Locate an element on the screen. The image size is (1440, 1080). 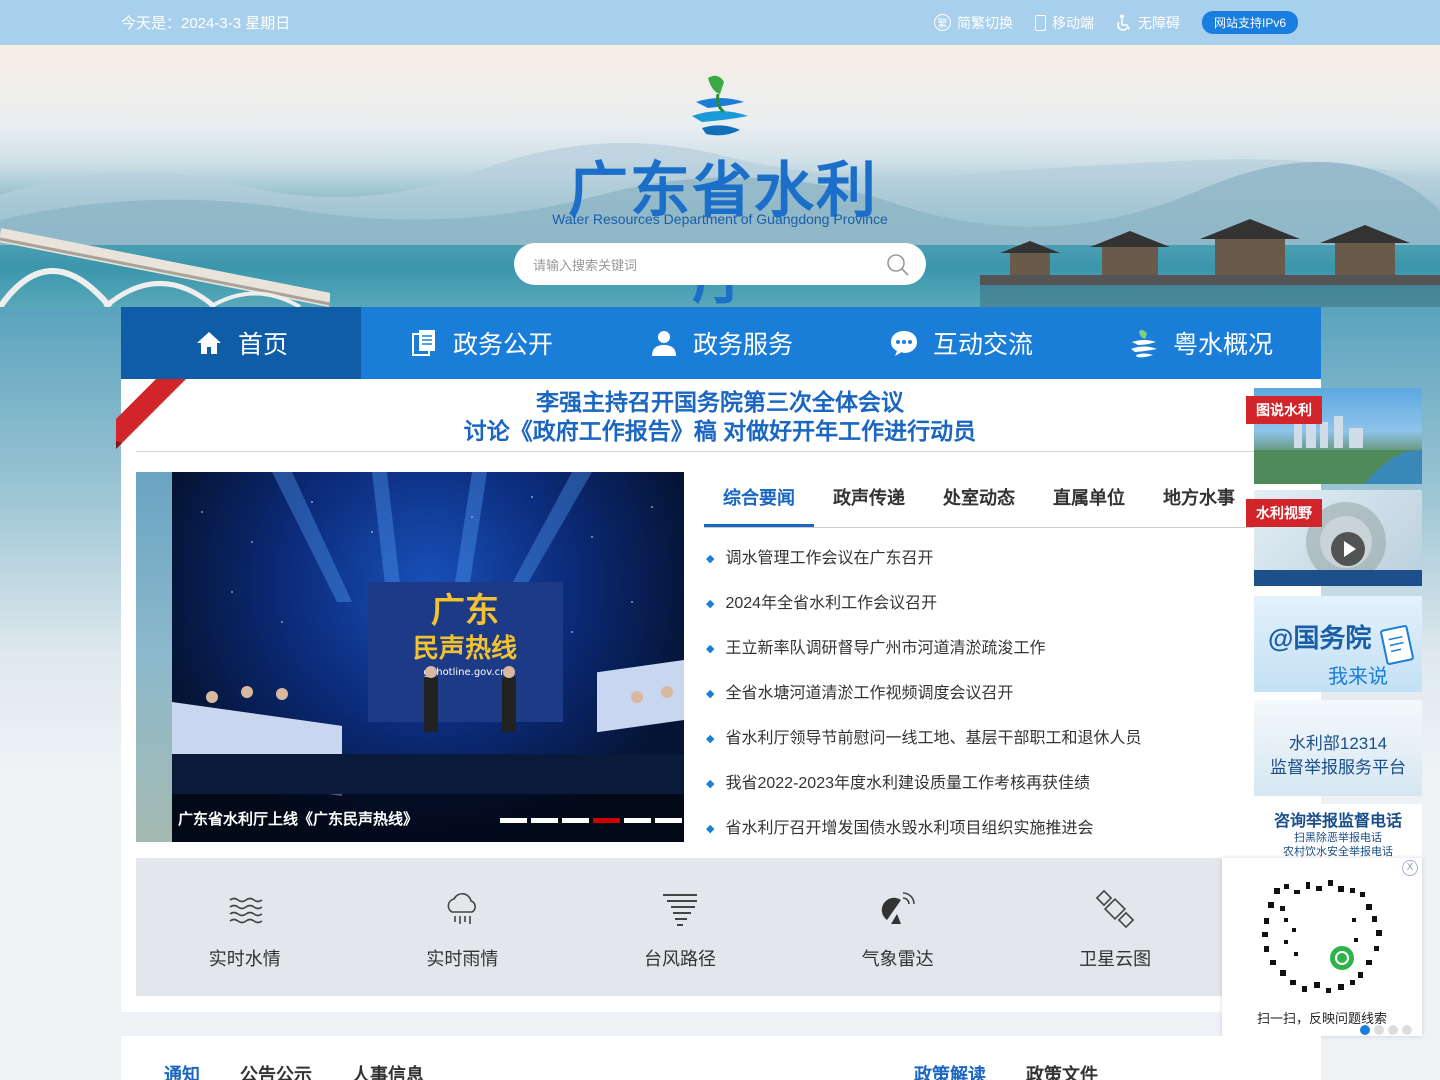
satellite-icon is located at coordinates (1115, 909).